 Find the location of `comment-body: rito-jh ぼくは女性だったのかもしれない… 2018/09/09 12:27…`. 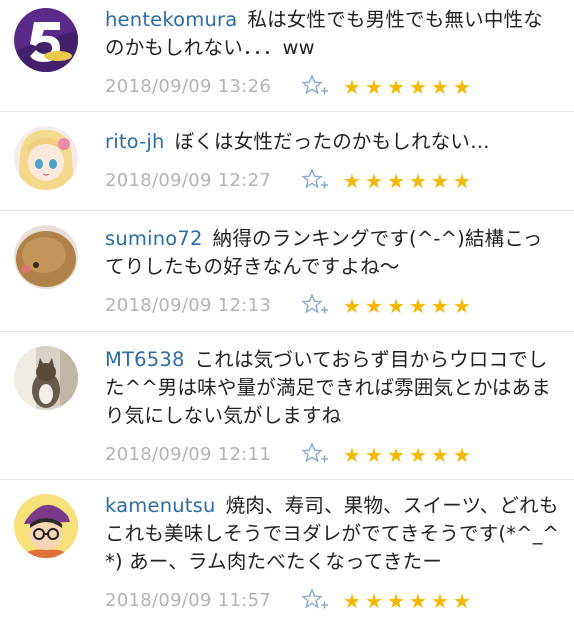

comment-body: rito-jh ぼくは女性だったのかもしれない… 2018/09/09 12:27… is located at coordinates (332, 163).